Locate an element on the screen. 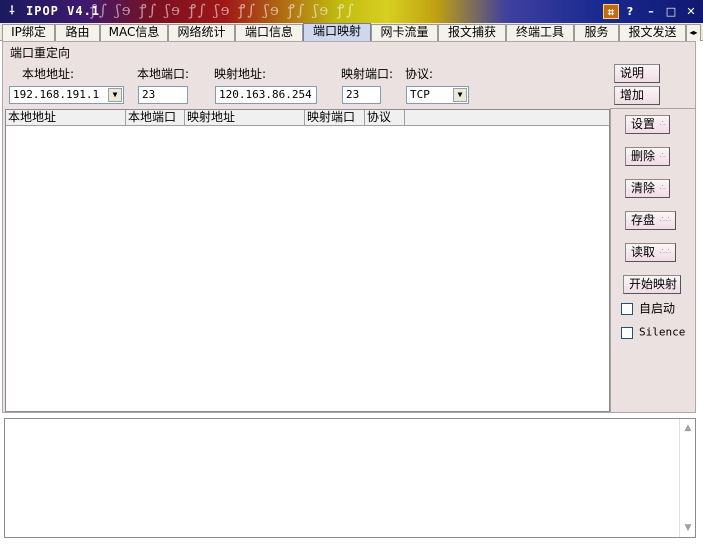 The image size is (703, 546). scroll-down-icon: ▼ is located at coordinates (688, 528).